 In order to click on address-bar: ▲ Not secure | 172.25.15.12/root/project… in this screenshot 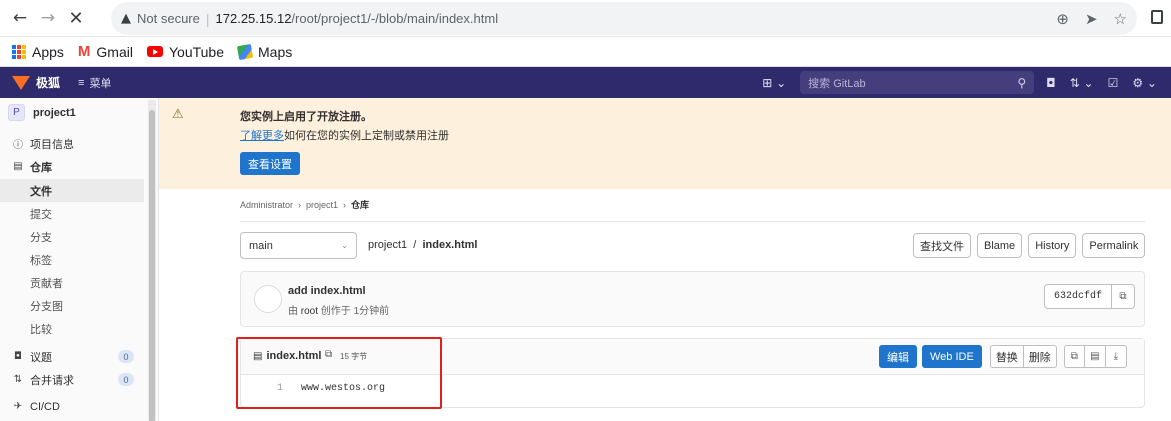, I will do `click(624, 18)`.